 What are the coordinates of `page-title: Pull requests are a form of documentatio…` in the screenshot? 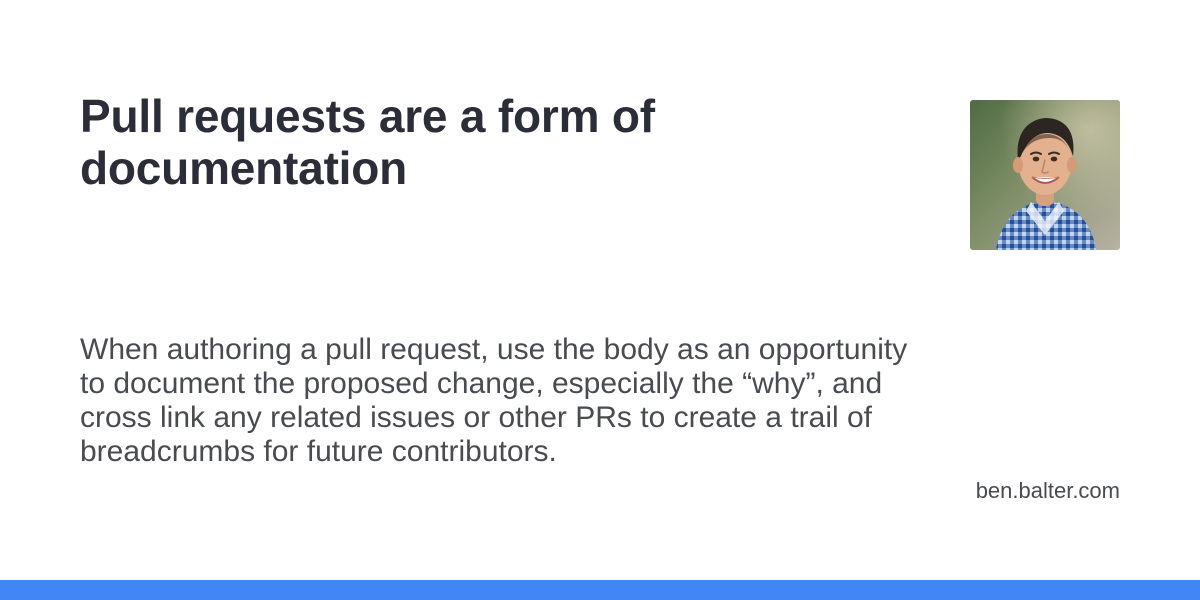 It's located at (367, 142).